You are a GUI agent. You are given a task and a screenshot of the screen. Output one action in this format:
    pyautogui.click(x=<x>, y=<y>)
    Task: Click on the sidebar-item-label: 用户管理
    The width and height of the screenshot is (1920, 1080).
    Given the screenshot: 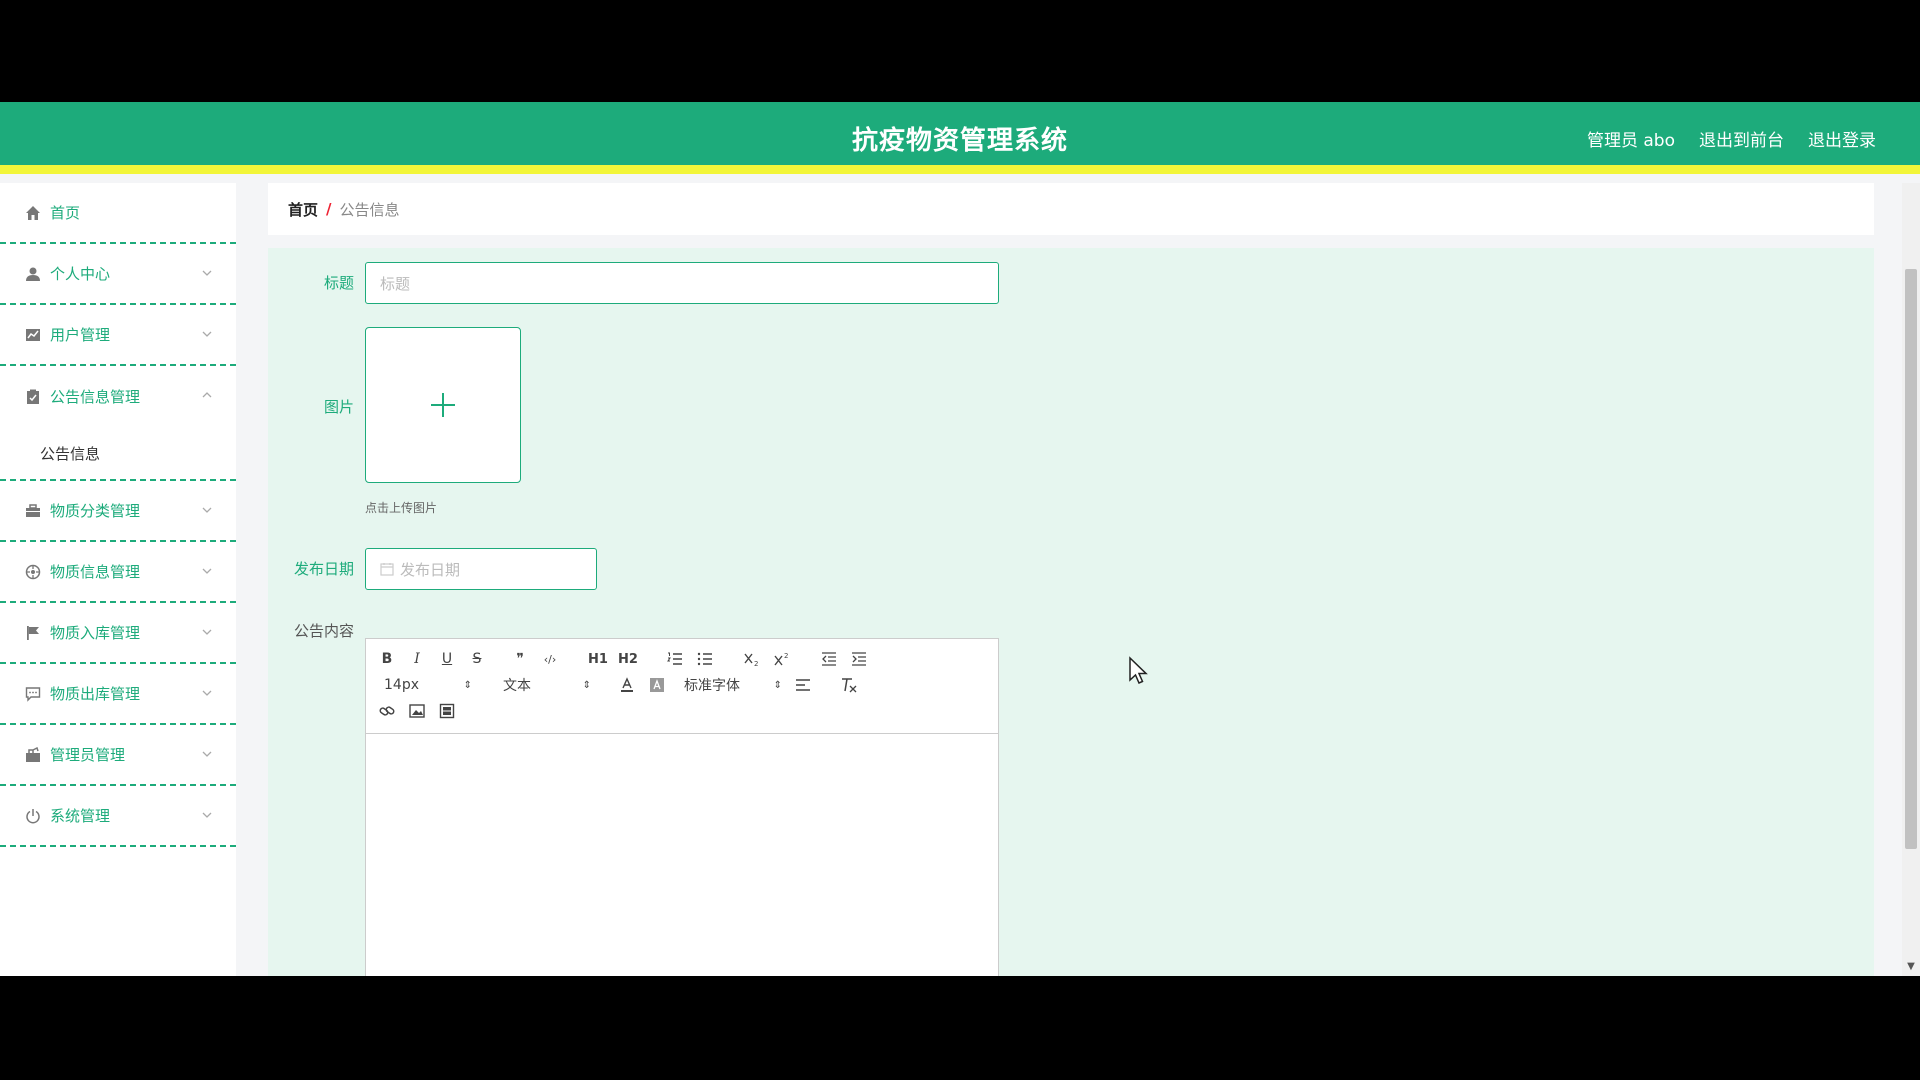 What is the action you would take?
    pyautogui.click(x=80, y=335)
    